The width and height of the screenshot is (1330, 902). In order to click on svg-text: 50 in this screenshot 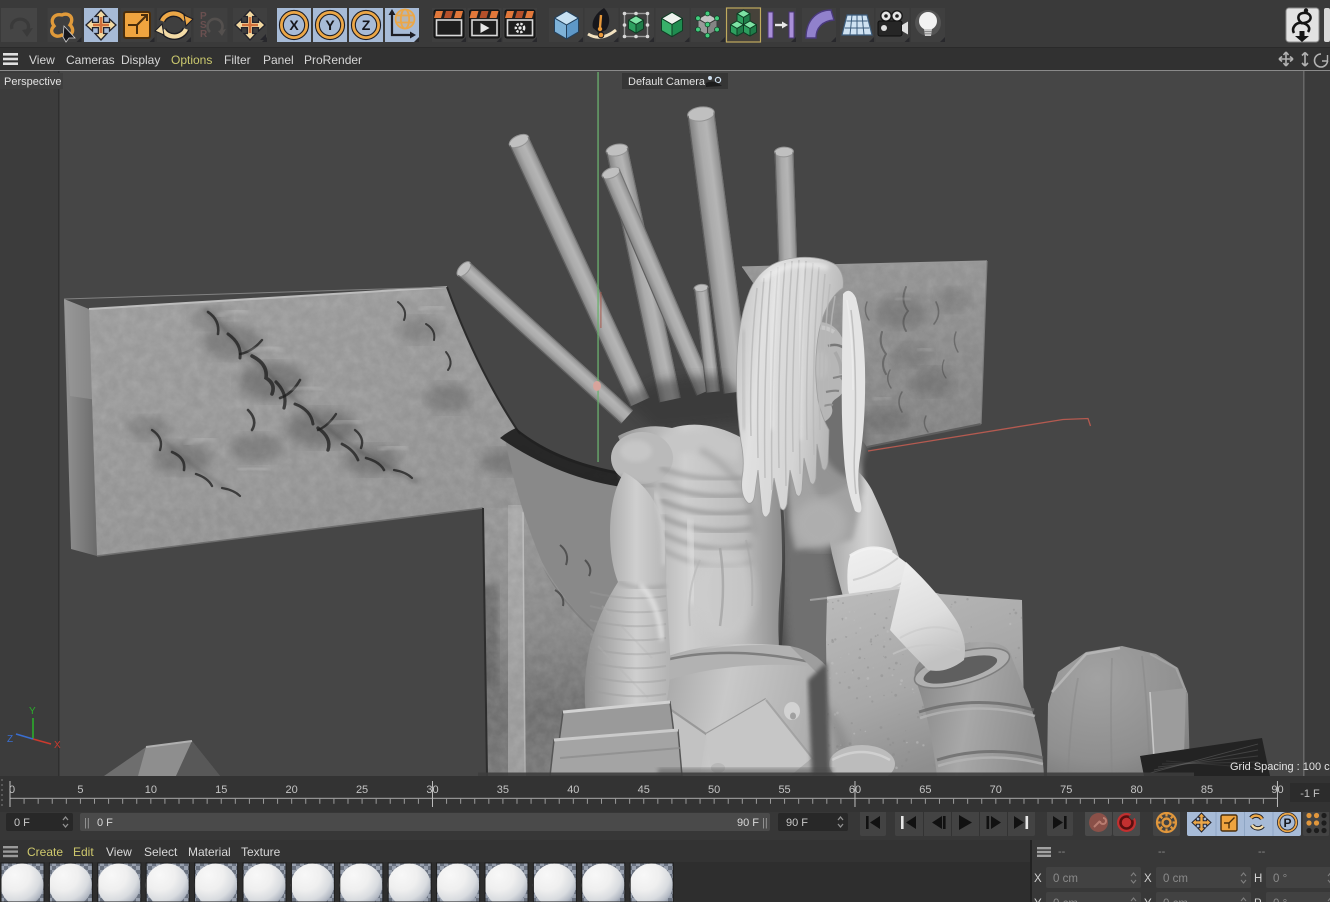, I will do `click(714, 790)`.